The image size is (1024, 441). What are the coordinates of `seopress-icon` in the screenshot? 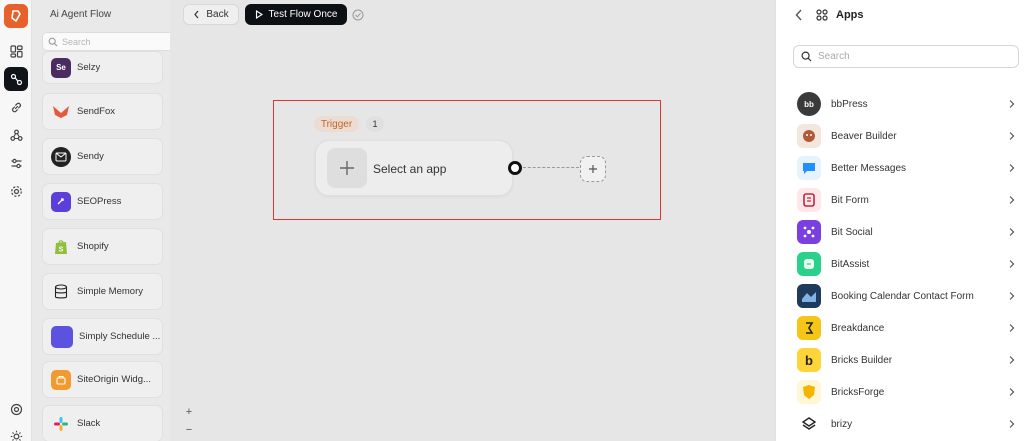 It's located at (61, 201).